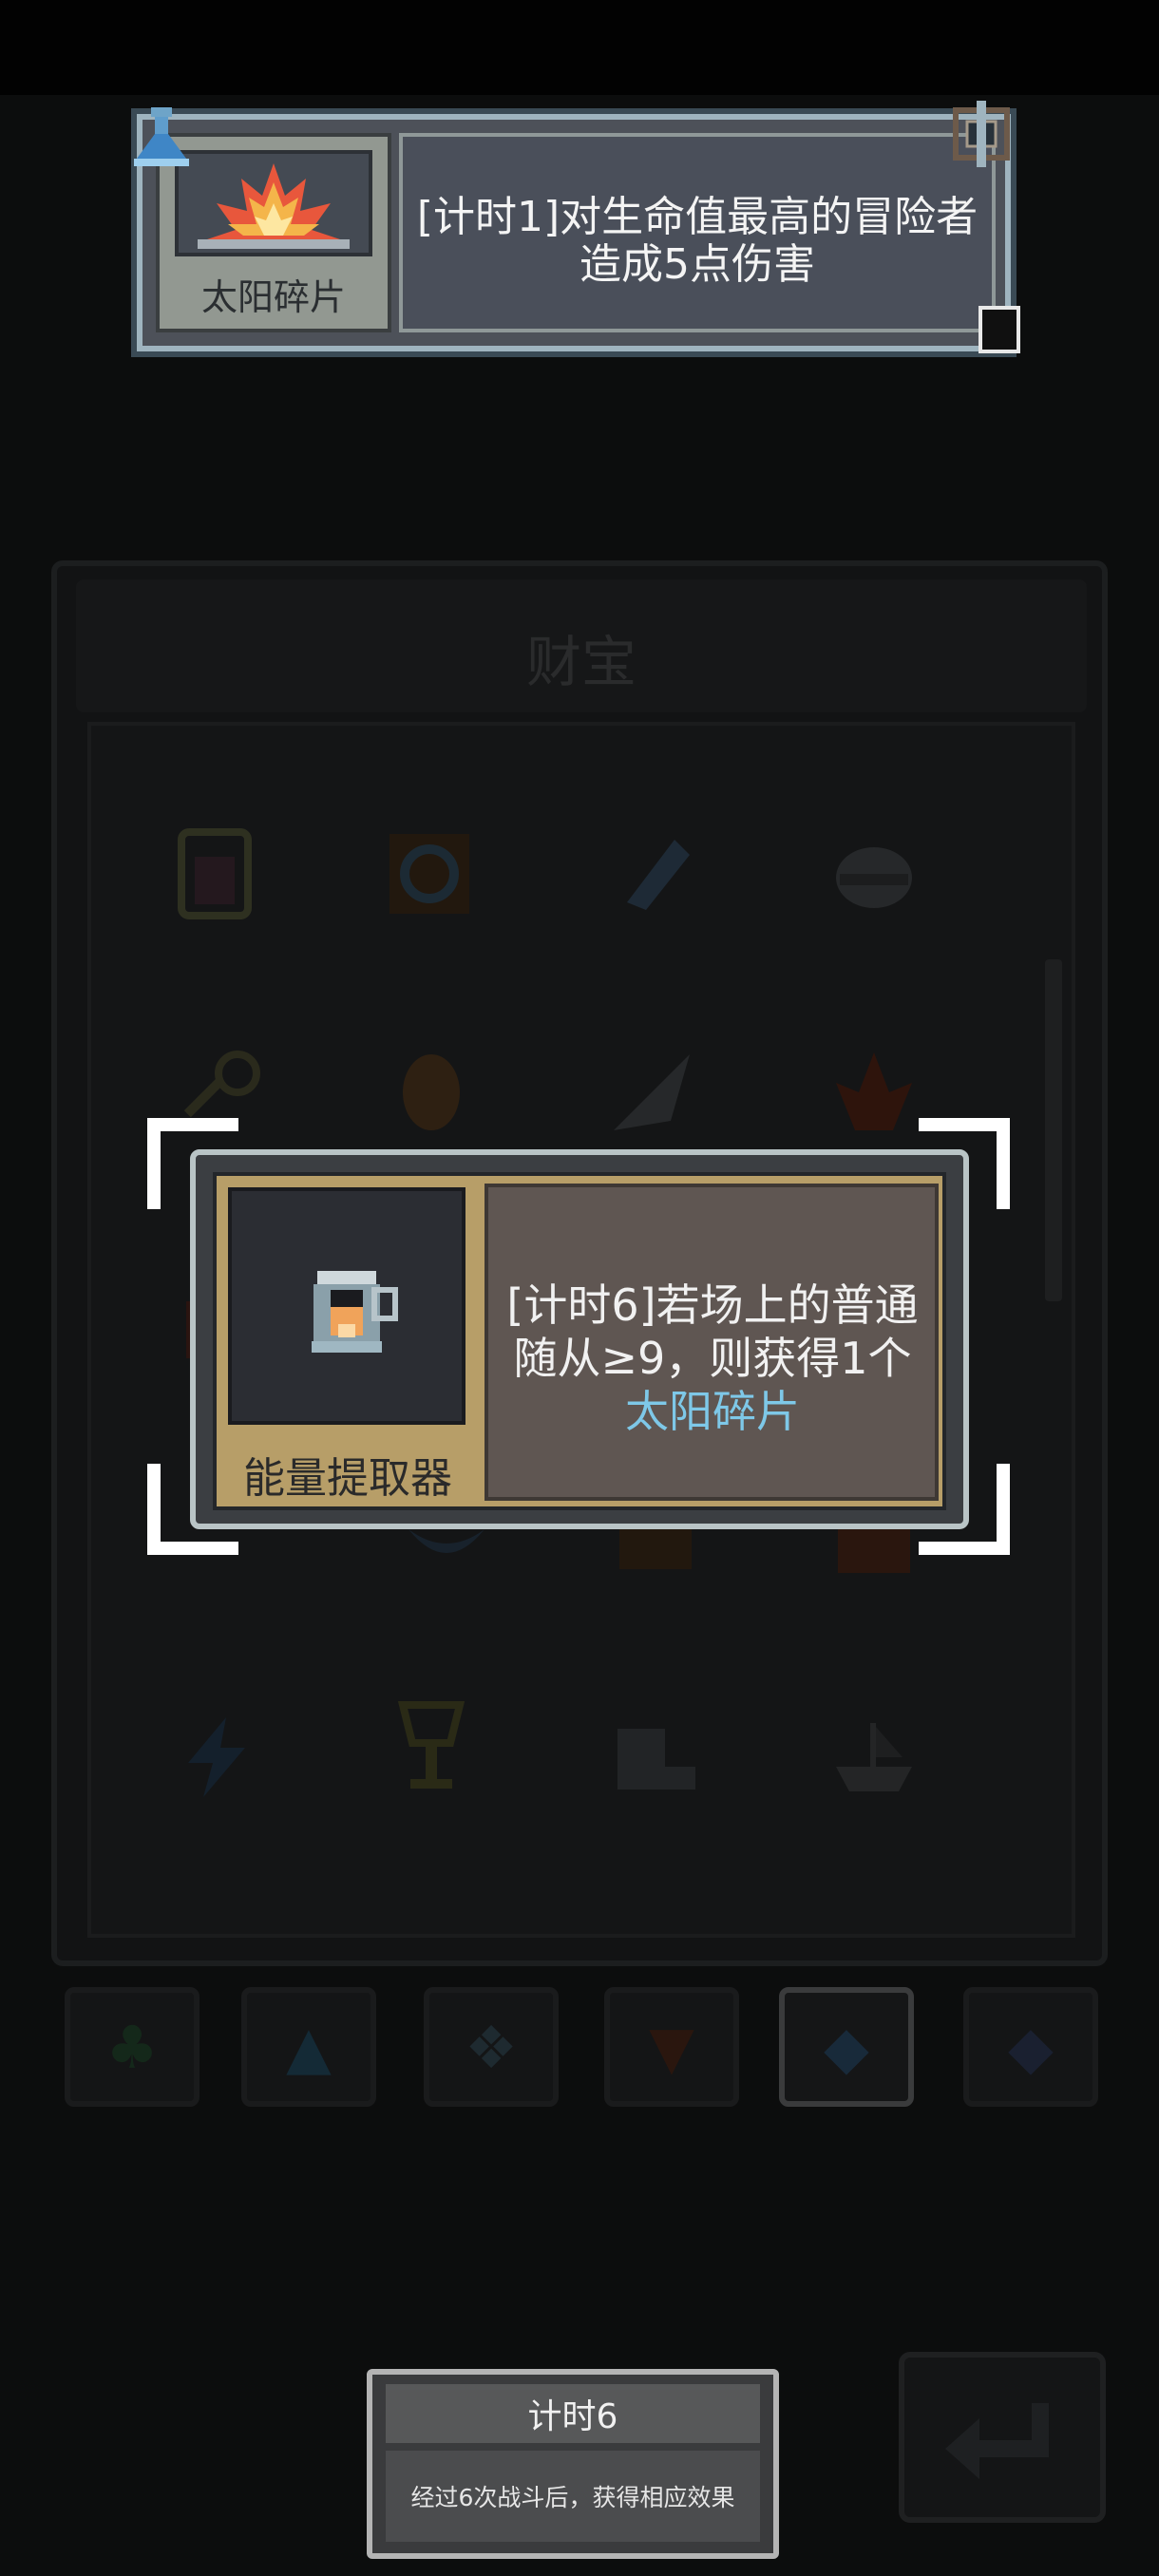  What do you see at coordinates (347, 1478) in the screenshot?
I see `dialog-item-name: 能量提取器` at bounding box center [347, 1478].